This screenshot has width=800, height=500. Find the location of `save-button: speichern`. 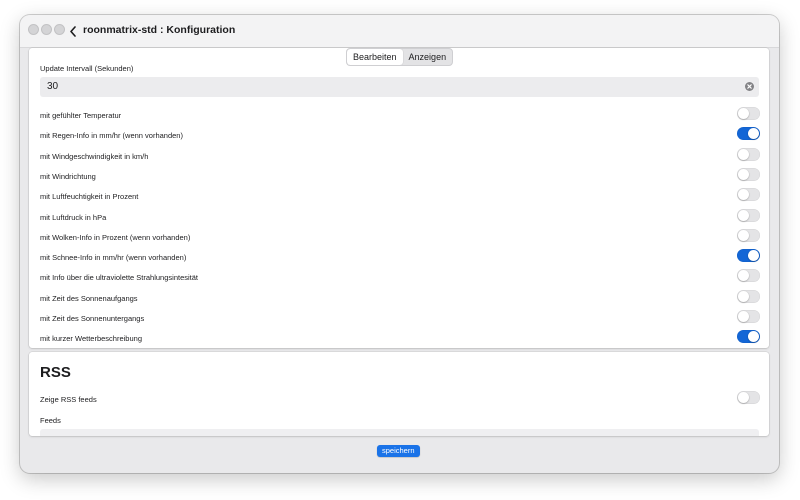

save-button: speichern is located at coordinates (398, 451).